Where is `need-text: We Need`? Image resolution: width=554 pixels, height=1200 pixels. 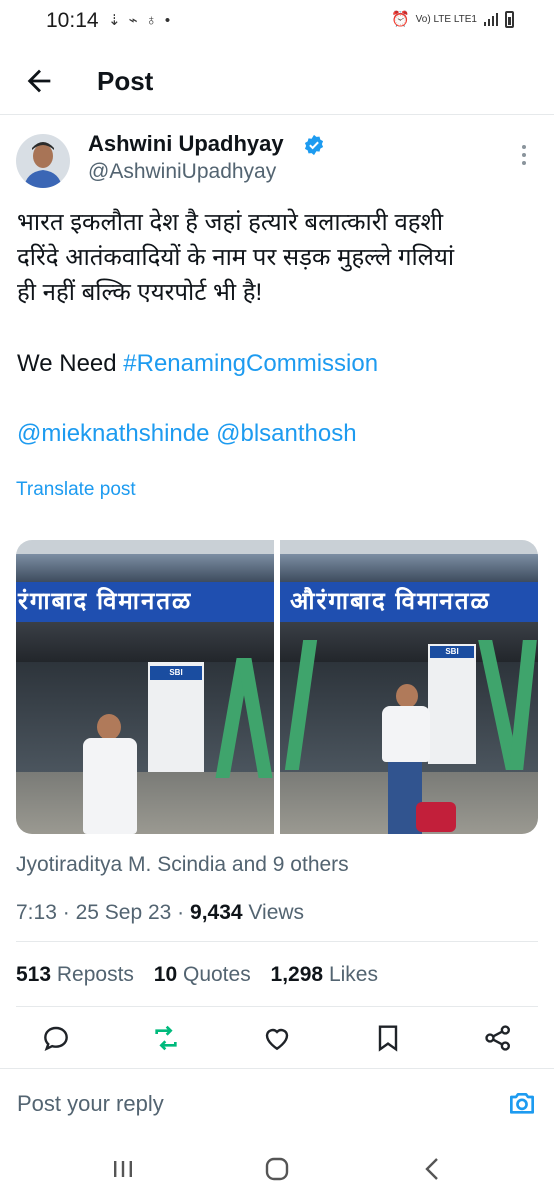
need-text: We Need is located at coordinates (70, 363).